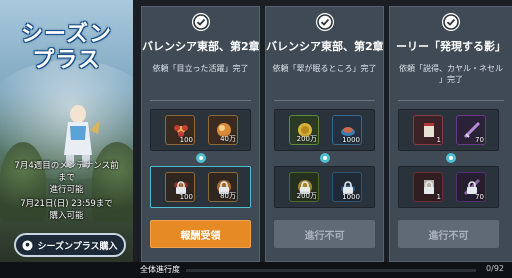  I want to click on scroll-icon, so click(429, 130).